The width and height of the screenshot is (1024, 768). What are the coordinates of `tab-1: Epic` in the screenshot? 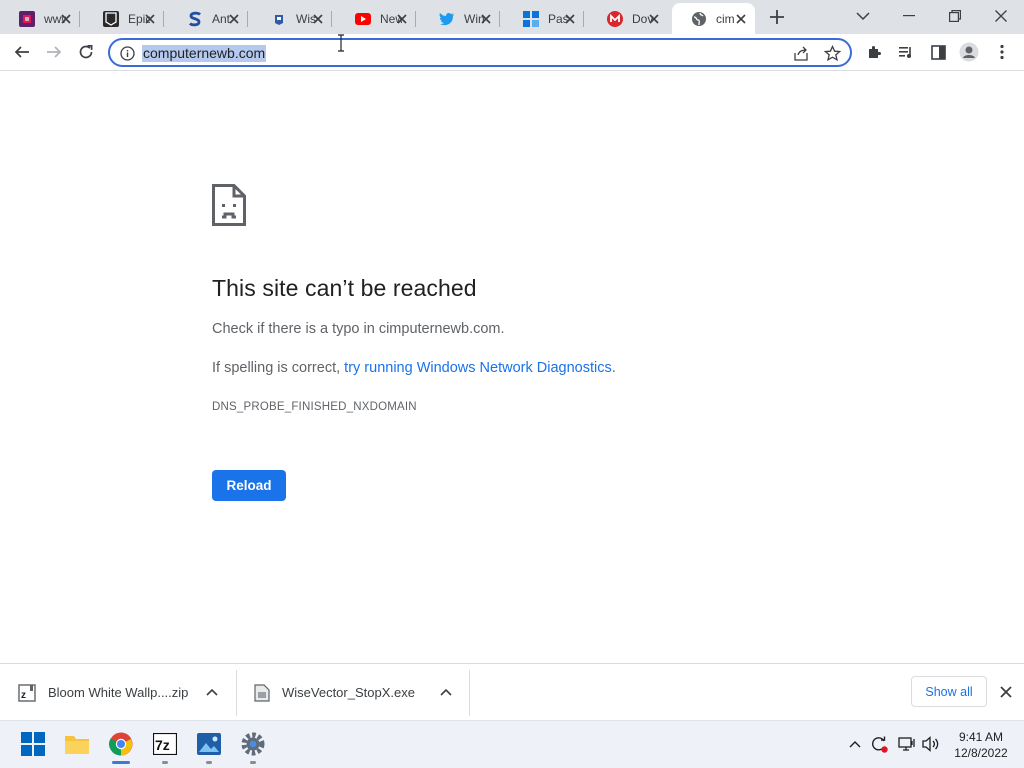 It's located at (124, 18).